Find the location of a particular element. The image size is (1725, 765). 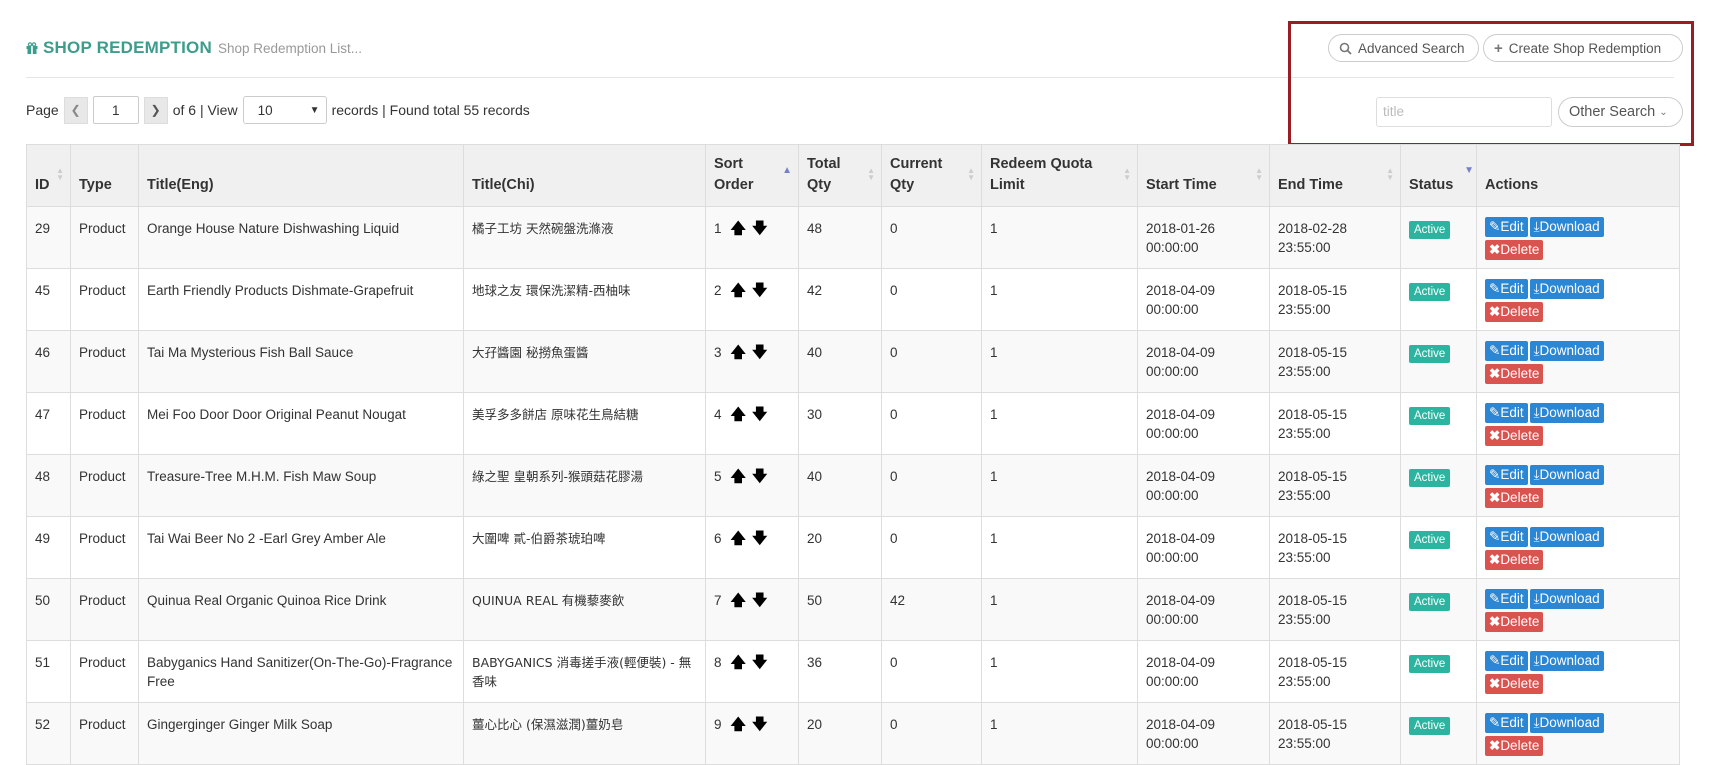

prev-page-button: ❮ is located at coordinates (75, 110).